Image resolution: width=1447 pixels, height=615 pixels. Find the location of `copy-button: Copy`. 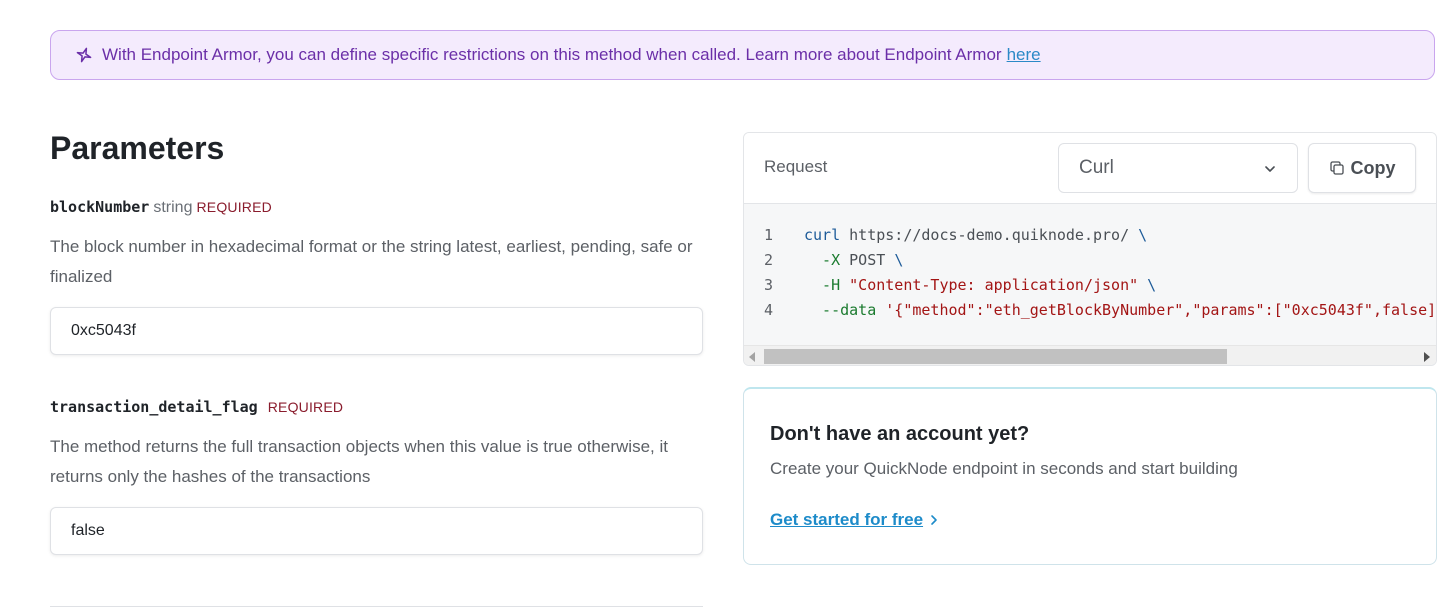

copy-button: Copy is located at coordinates (1362, 168).